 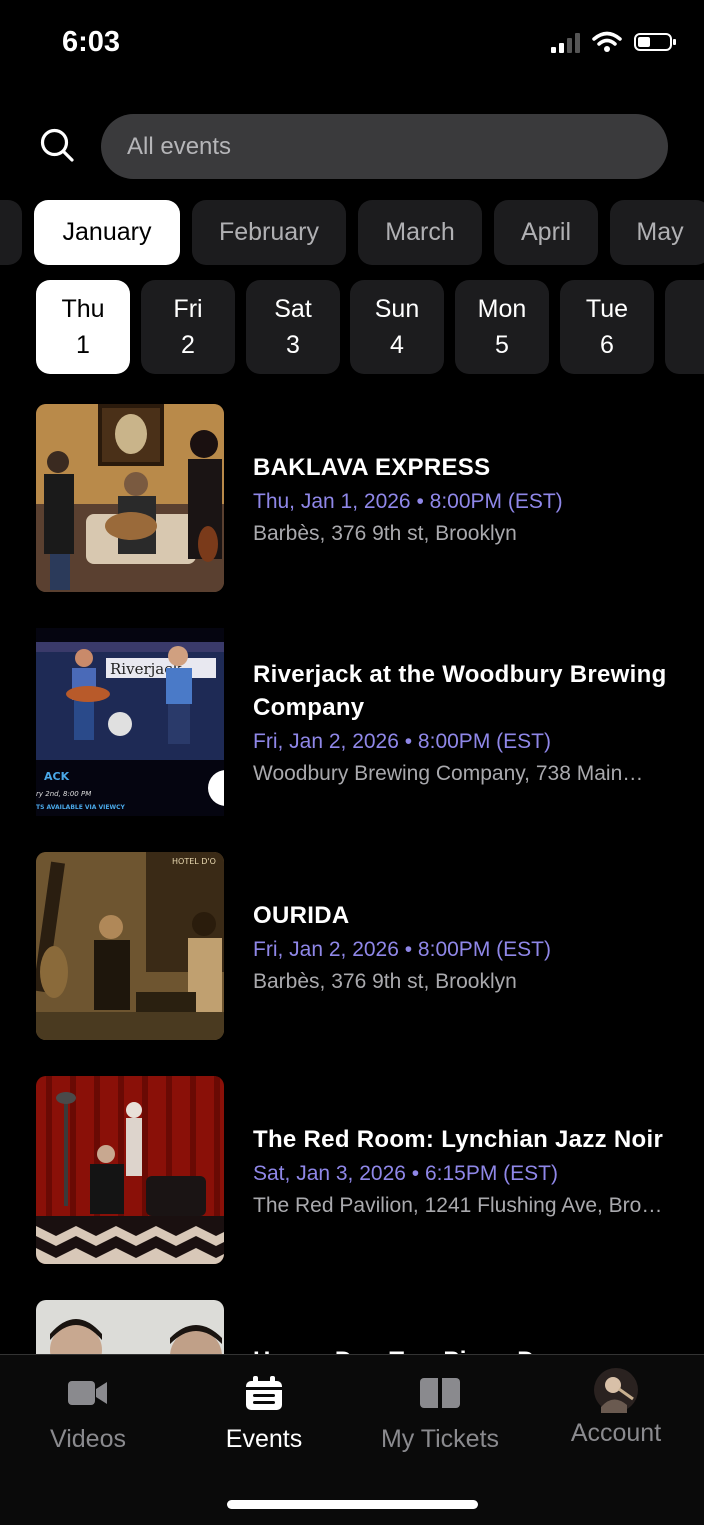 I want to click on day-chip: Fri 2, so click(x=188, y=327).